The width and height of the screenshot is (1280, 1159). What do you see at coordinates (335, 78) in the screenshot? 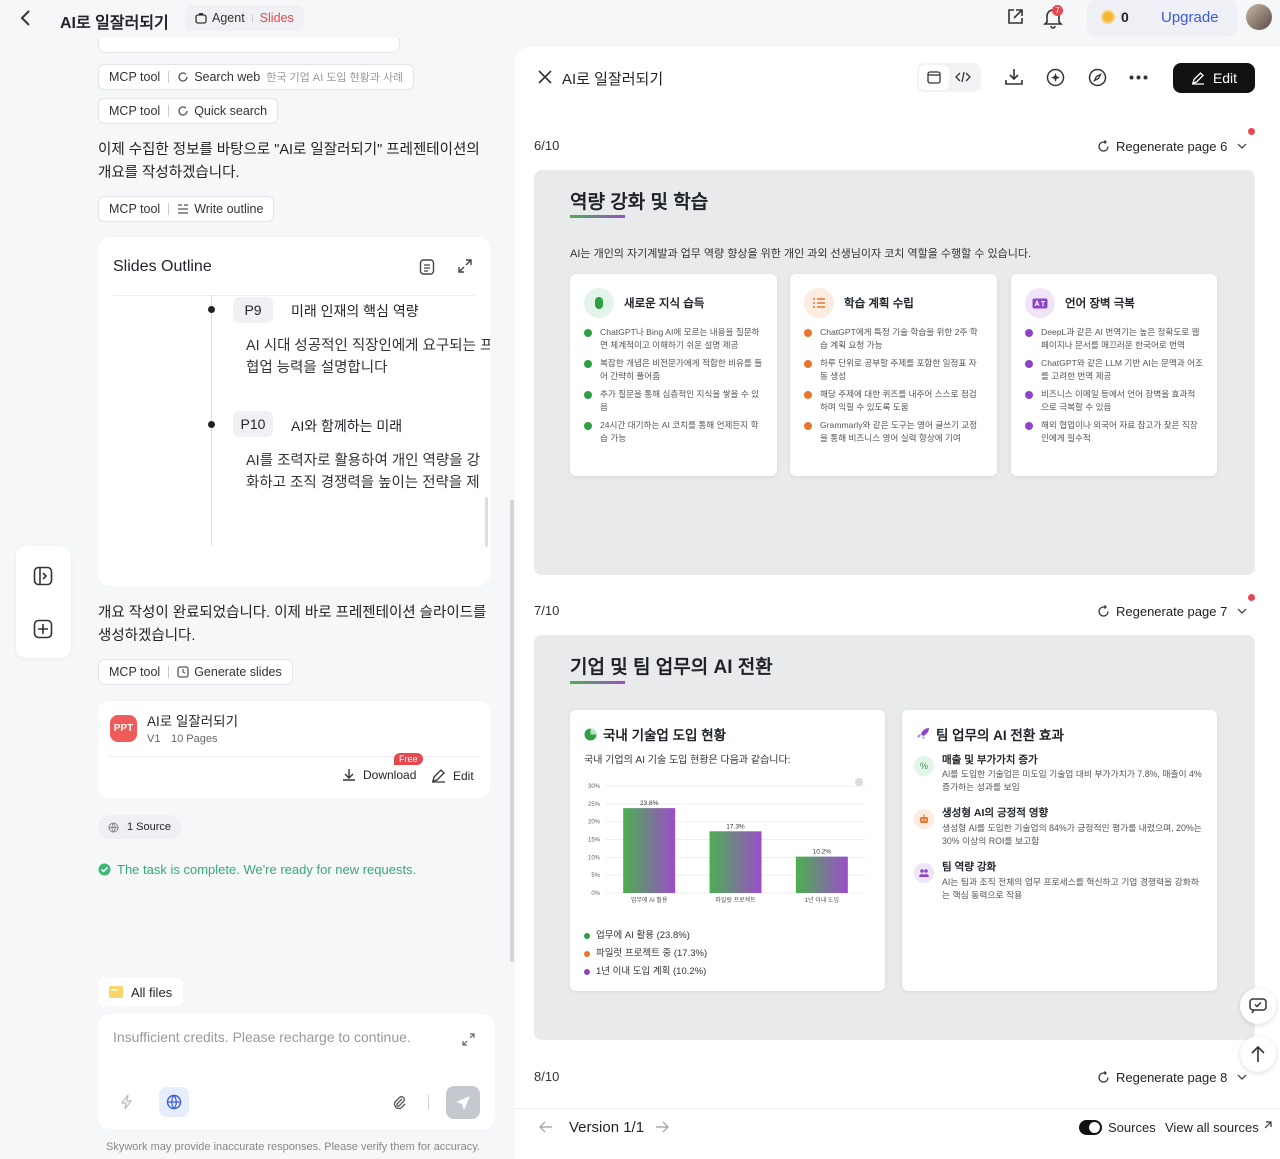
I see `tool-query: 한국 기업 AI 도입 현황과 사례` at bounding box center [335, 78].